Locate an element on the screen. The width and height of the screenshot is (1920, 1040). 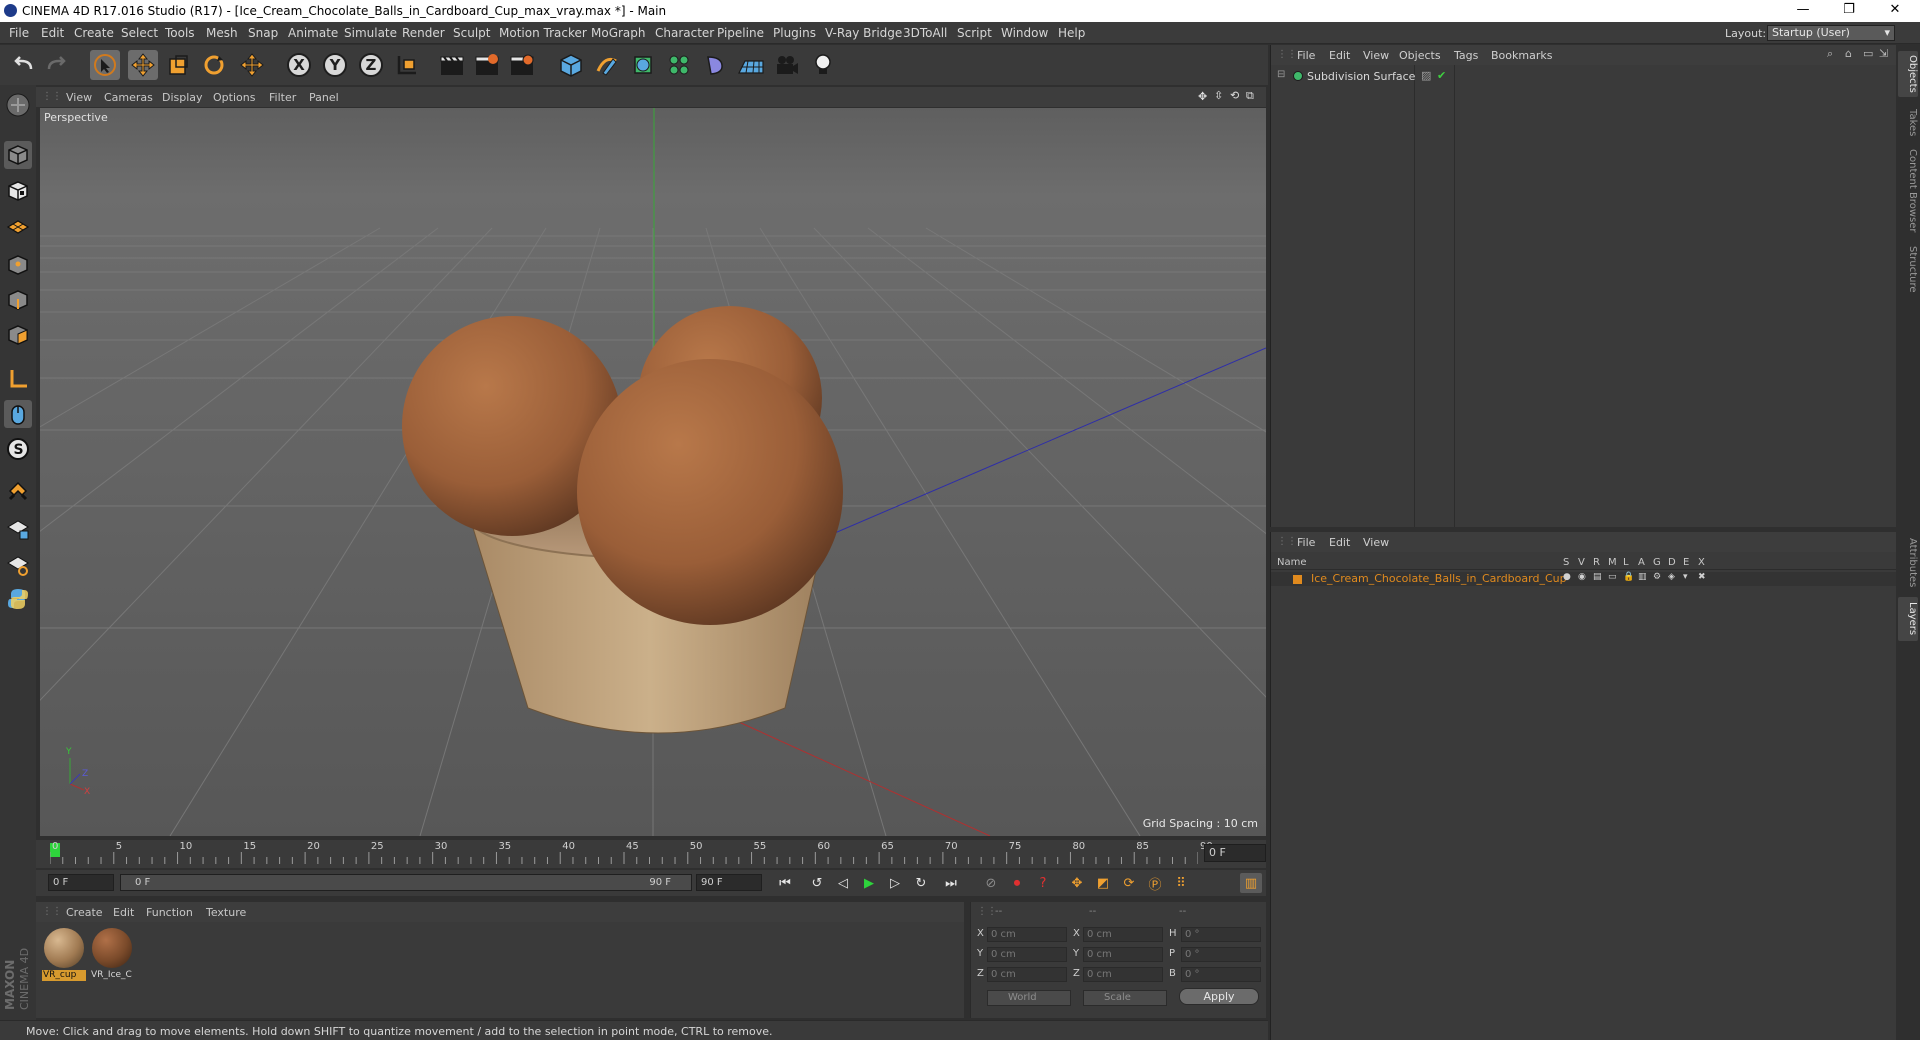
material-swatch: VR_cup is located at coordinates (64, 954).